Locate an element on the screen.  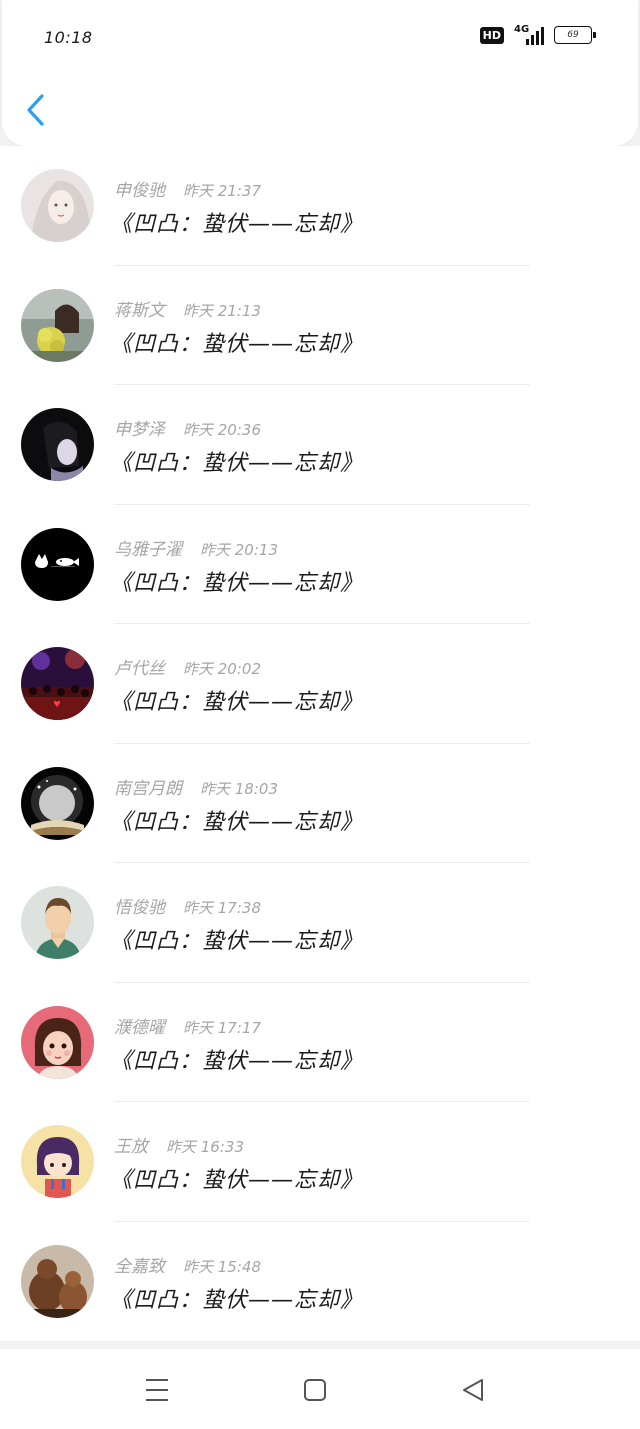
list-item: 蒋斯文 昨天 21:13 《凹凸：蛰伏——忘却》 is located at coordinates (320, 325).